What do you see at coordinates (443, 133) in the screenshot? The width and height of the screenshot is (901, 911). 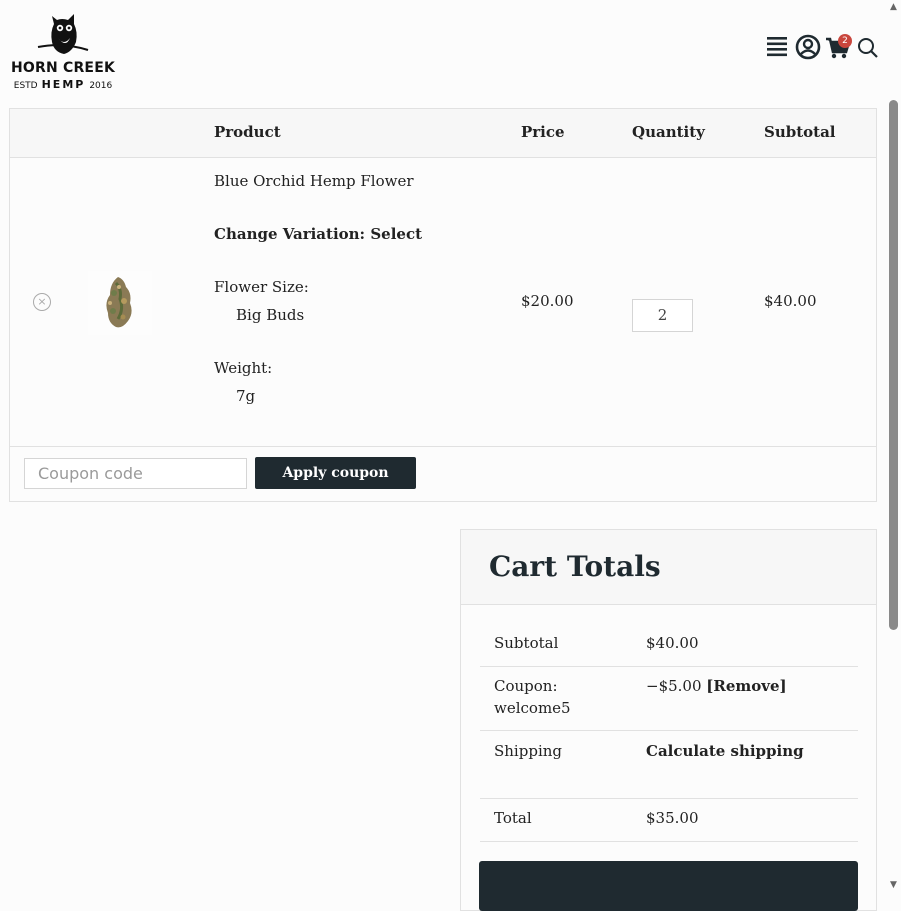 I see `cart-table-header: Product Price Quantity Subtotal` at bounding box center [443, 133].